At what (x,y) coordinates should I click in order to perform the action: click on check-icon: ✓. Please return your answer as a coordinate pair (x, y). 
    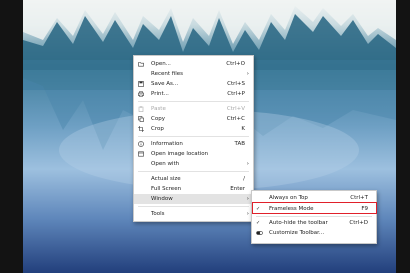
    Looking at the image, I should click on (258, 223).